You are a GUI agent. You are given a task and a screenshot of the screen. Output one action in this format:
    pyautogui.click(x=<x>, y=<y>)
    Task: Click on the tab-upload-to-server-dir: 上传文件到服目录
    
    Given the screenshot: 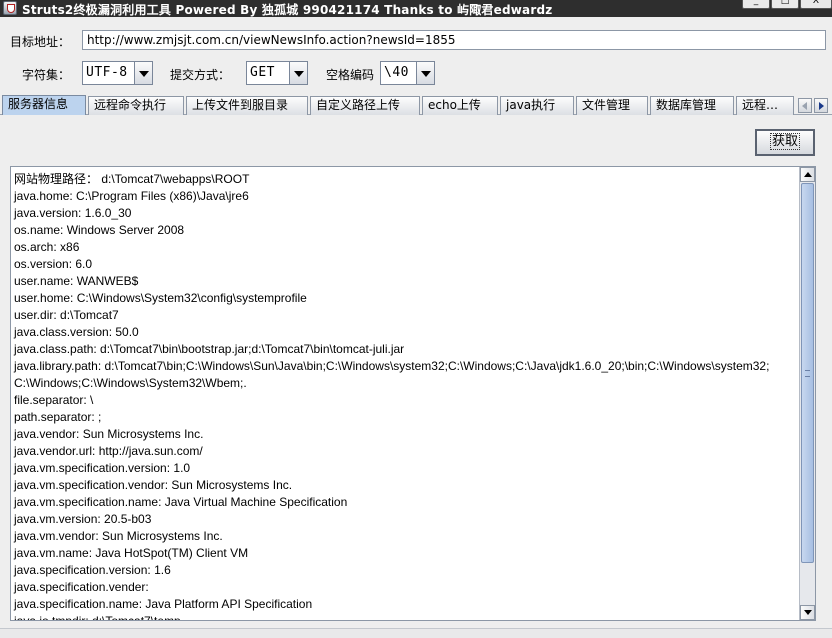 What is the action you would take?
    pyautogui.click(x=247, y=105)
    